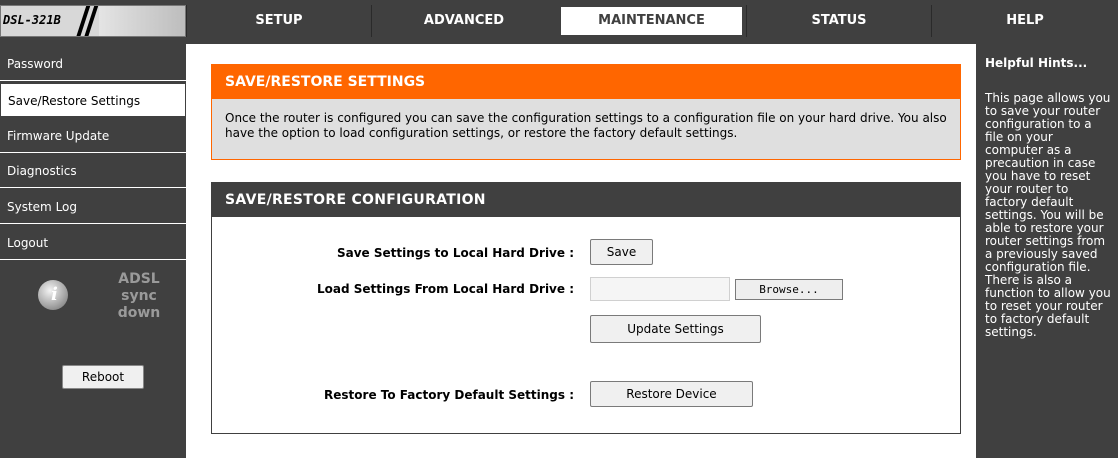 The width and height of the screenshot is (1118, 458). What do you see at coordinates (838, 21) in the screenshot?
I see `tab-status: STATUS` at bounding box center [838, 21].